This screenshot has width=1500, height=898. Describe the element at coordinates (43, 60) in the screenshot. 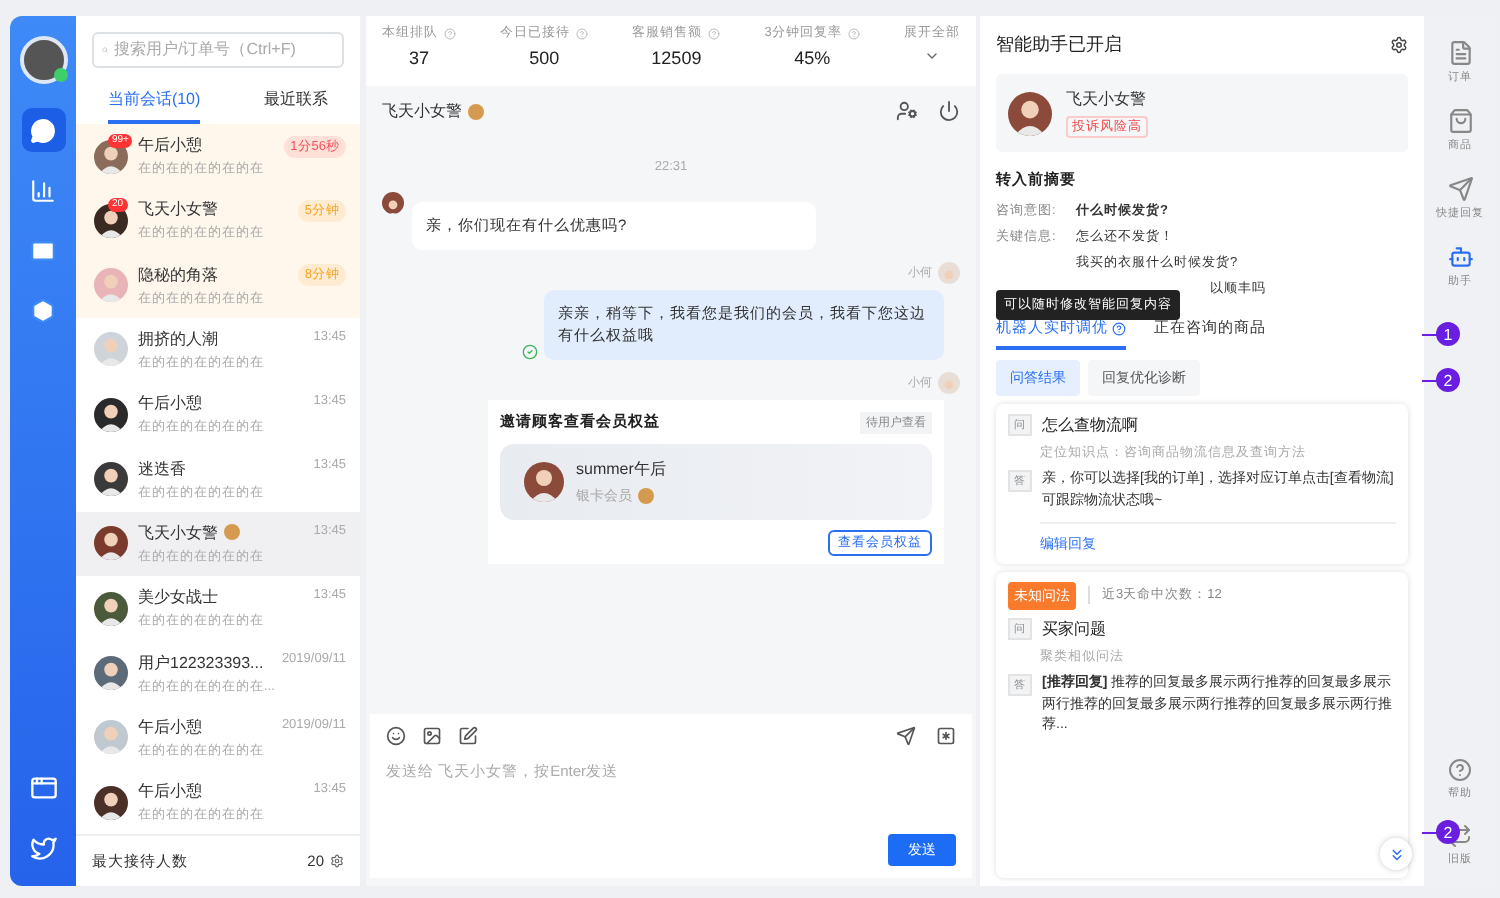

I see `user-avatar` at that location.